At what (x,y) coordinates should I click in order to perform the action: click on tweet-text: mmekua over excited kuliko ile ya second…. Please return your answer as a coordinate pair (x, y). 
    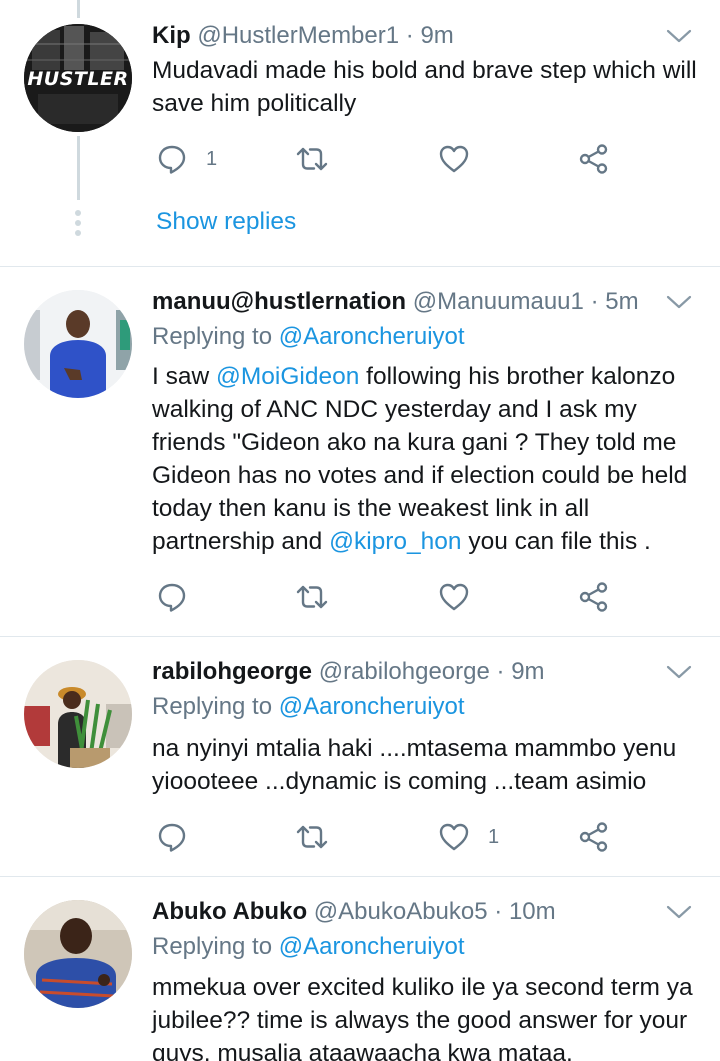
    Looking at the image, I should click on (422, 1017).